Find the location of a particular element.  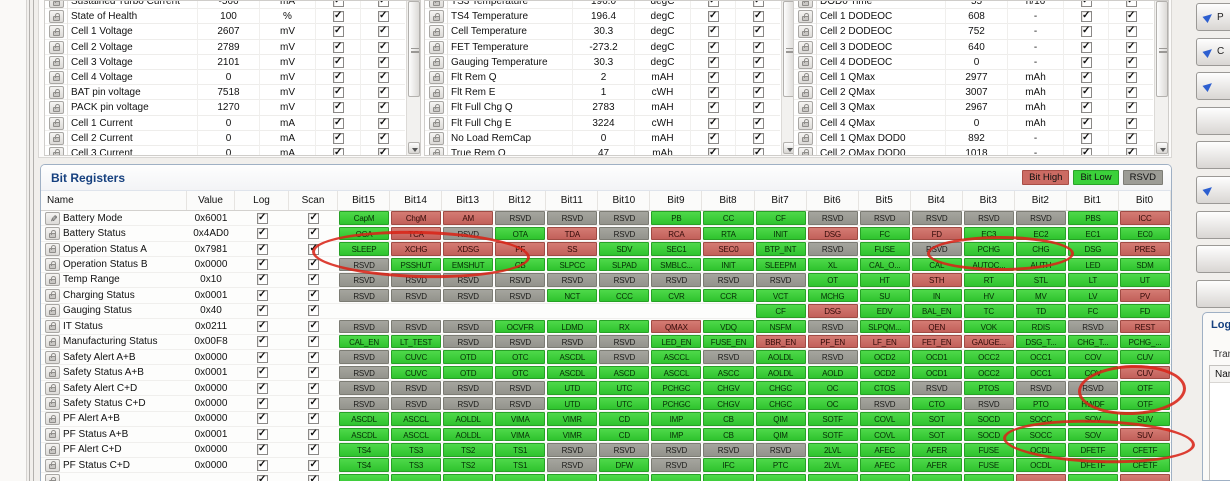

splitter-line is located at coordinates (33, 240).